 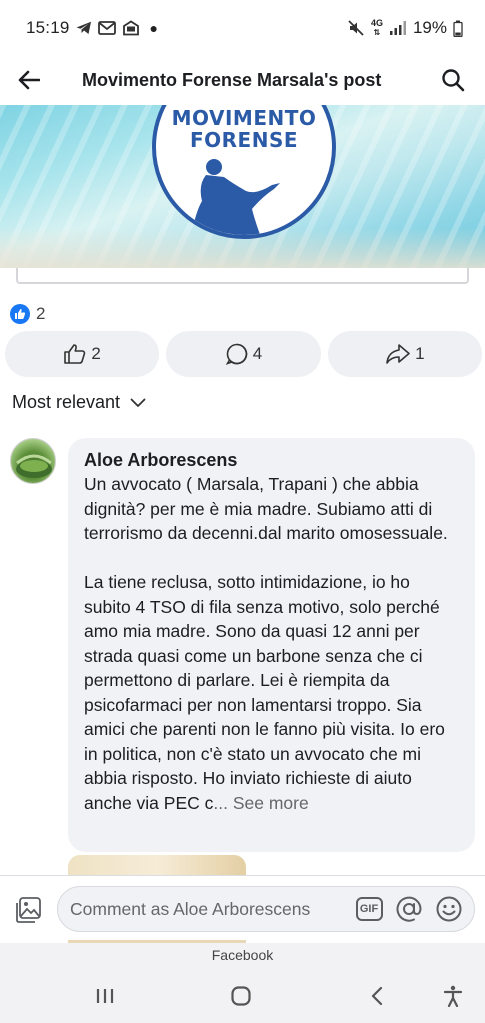 What do you see at coordinates (257, 353) in the screenshot?
I see `comment-count: 4` at bounding box center [257, 353].